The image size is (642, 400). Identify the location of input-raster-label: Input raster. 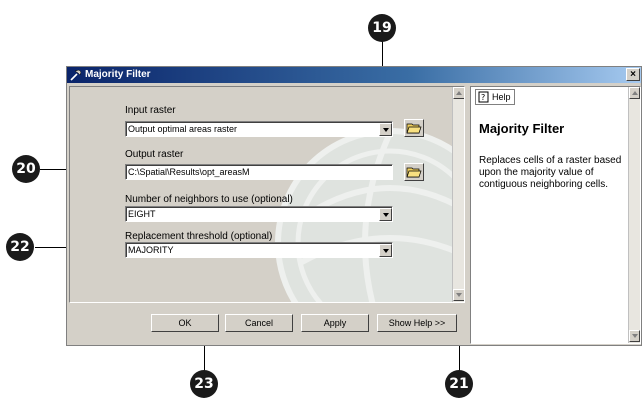
(150, 110).